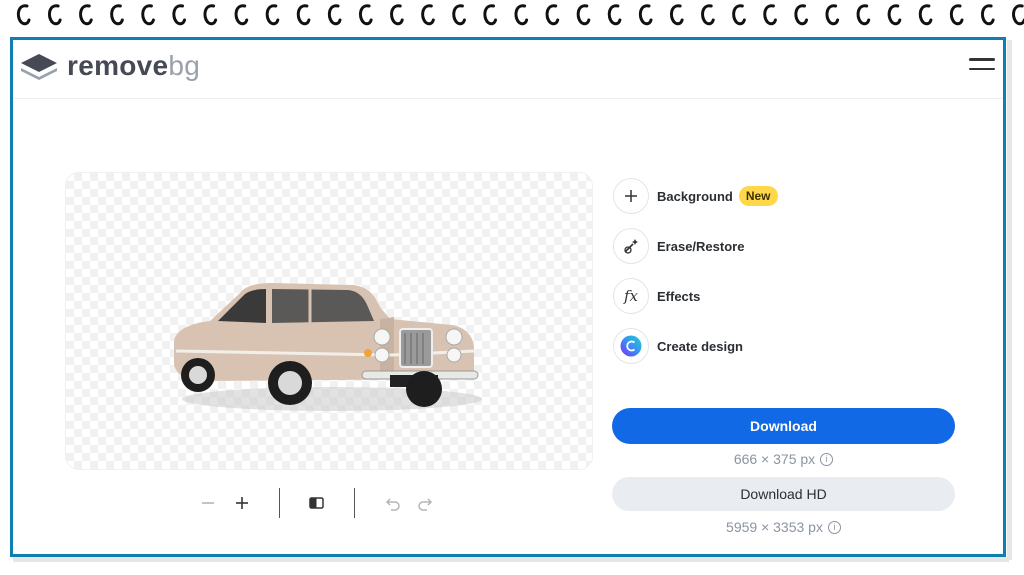 The width and height of the screenshot is (1024, 575). What do you see at coordinates (118, 65) in the screenshot?
I see `brand-name-main: remove` at bounding box center [118, 65].